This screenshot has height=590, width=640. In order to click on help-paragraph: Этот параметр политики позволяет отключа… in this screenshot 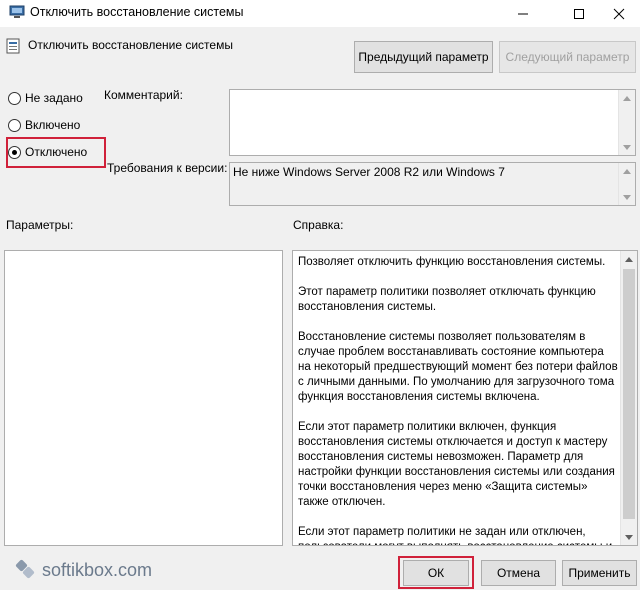, I will do `click(447, 299)`.